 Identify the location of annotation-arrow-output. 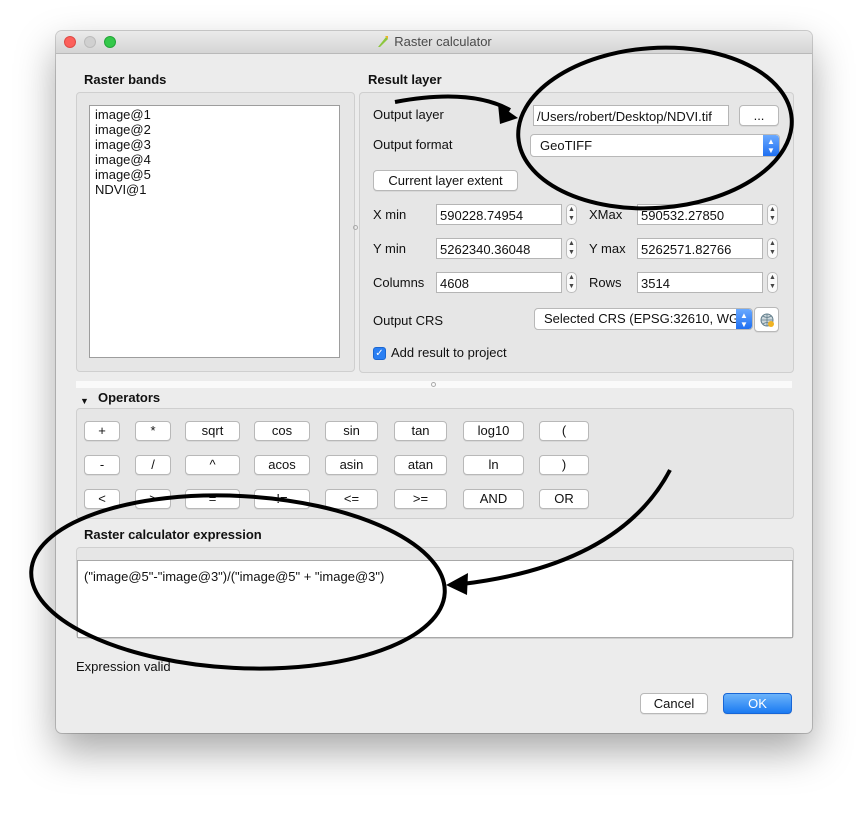
(452, 103).